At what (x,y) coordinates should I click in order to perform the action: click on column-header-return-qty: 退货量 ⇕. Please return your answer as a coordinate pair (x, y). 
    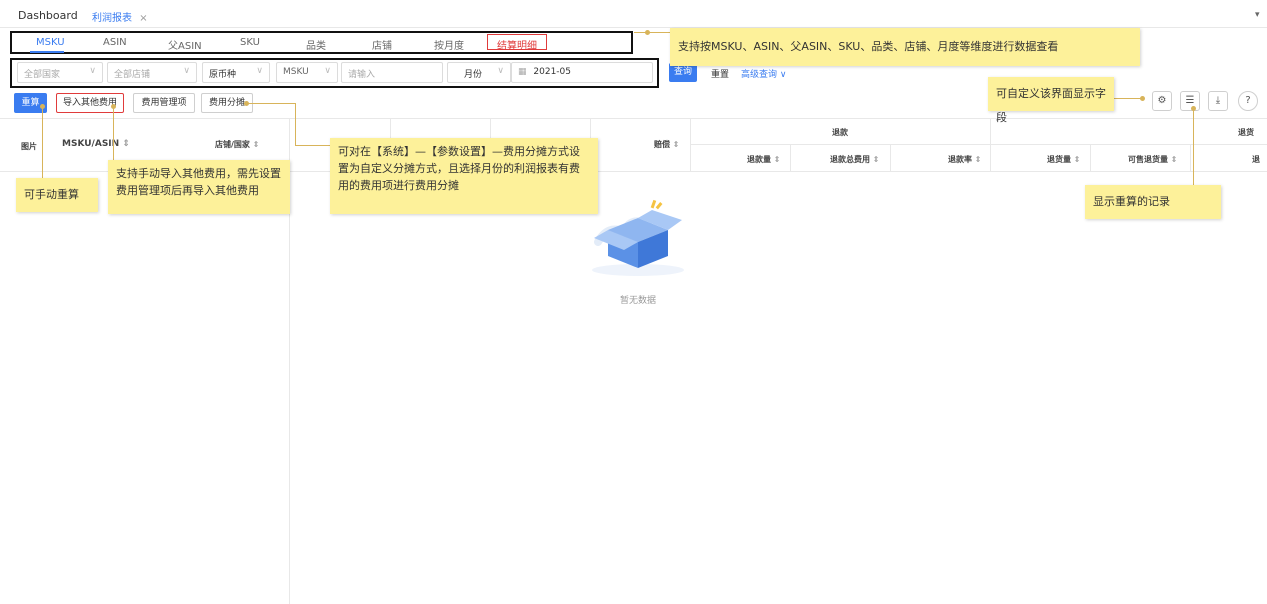
    Looking at the image, I should click on (1064, 159).